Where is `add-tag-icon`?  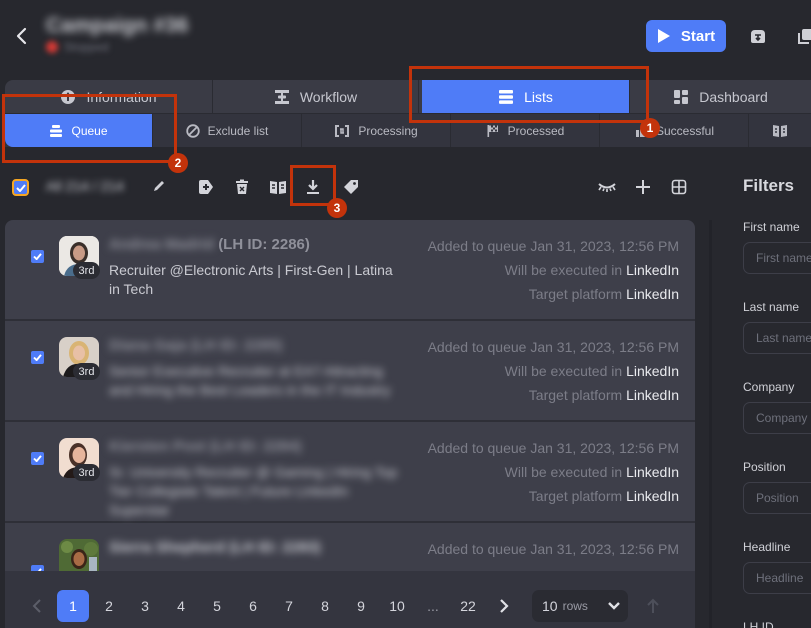
add-tag-icon is located at coordinates (206, 187).